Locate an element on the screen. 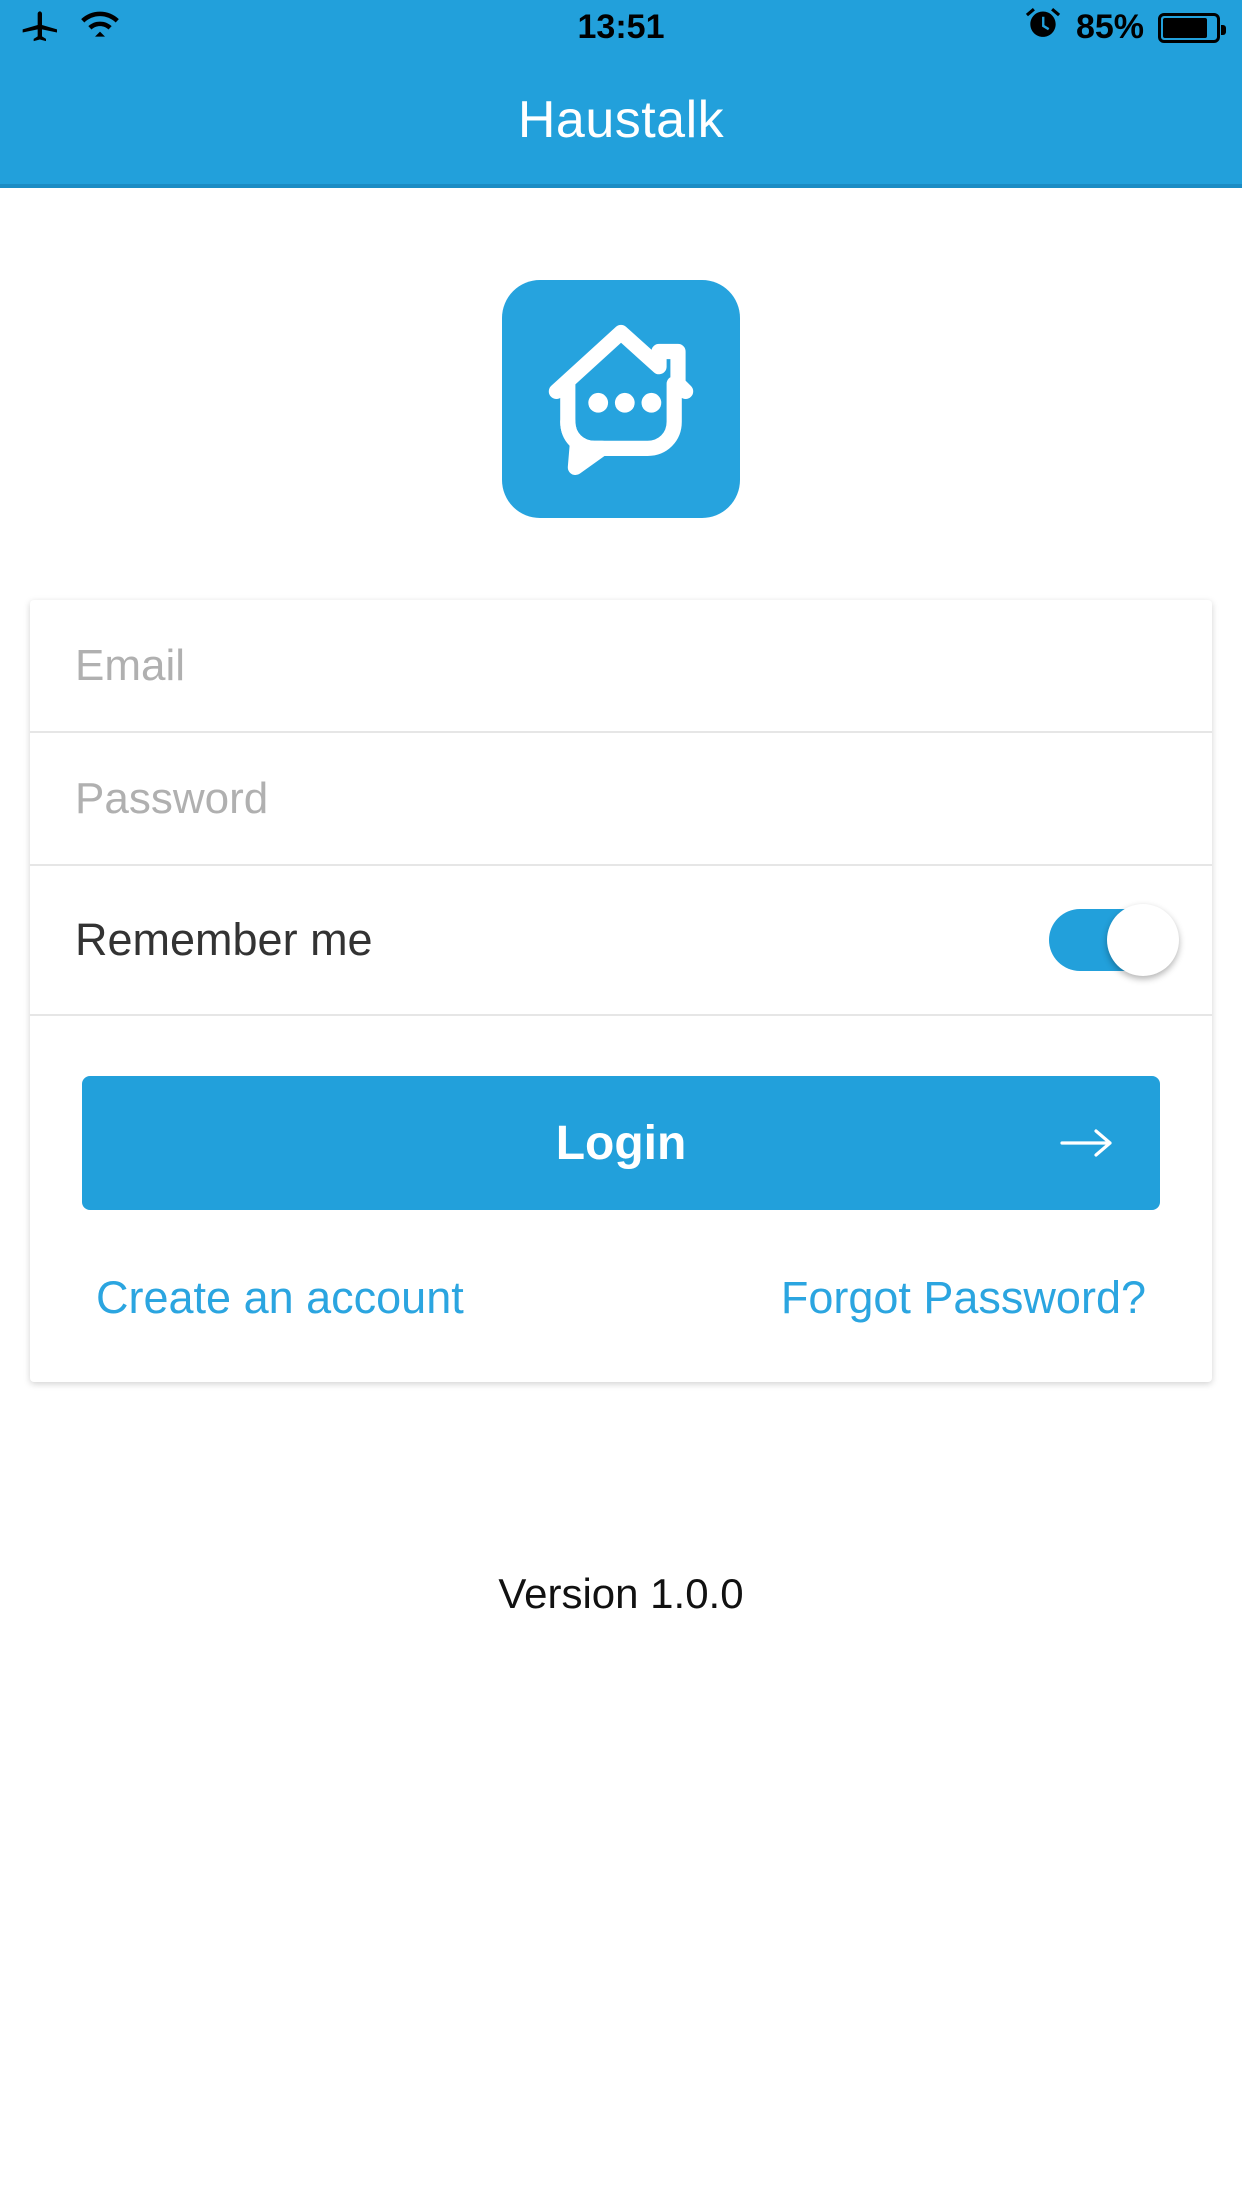  app-header-bar: Haustalk is located at coordinates (621, 121).